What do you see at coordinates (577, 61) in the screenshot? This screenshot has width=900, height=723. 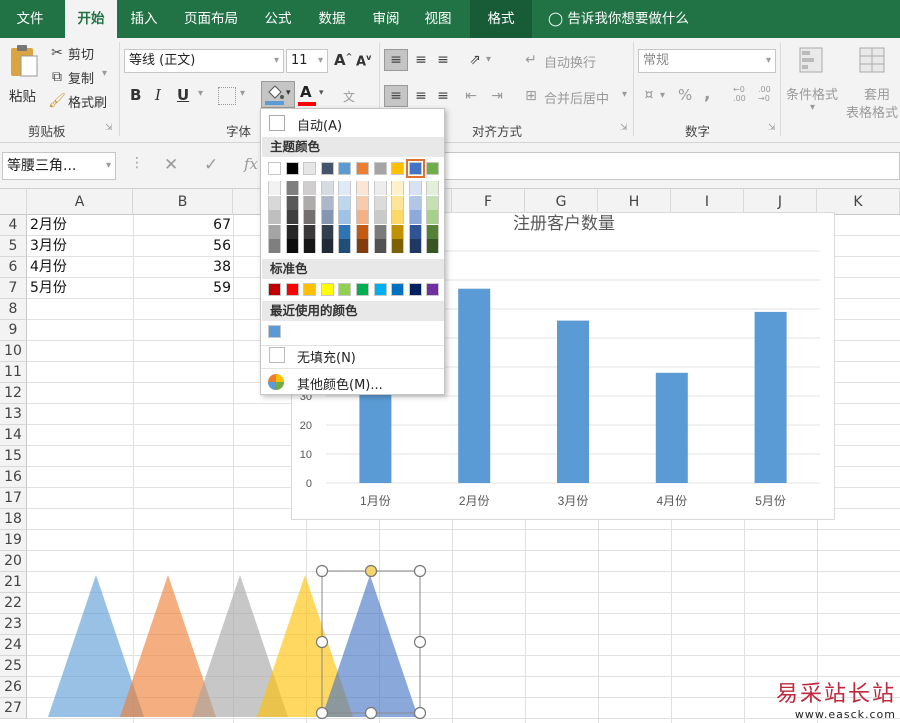 I see `wrap-text-button: ↵ 自动换行` at bounding box center [577, 61].